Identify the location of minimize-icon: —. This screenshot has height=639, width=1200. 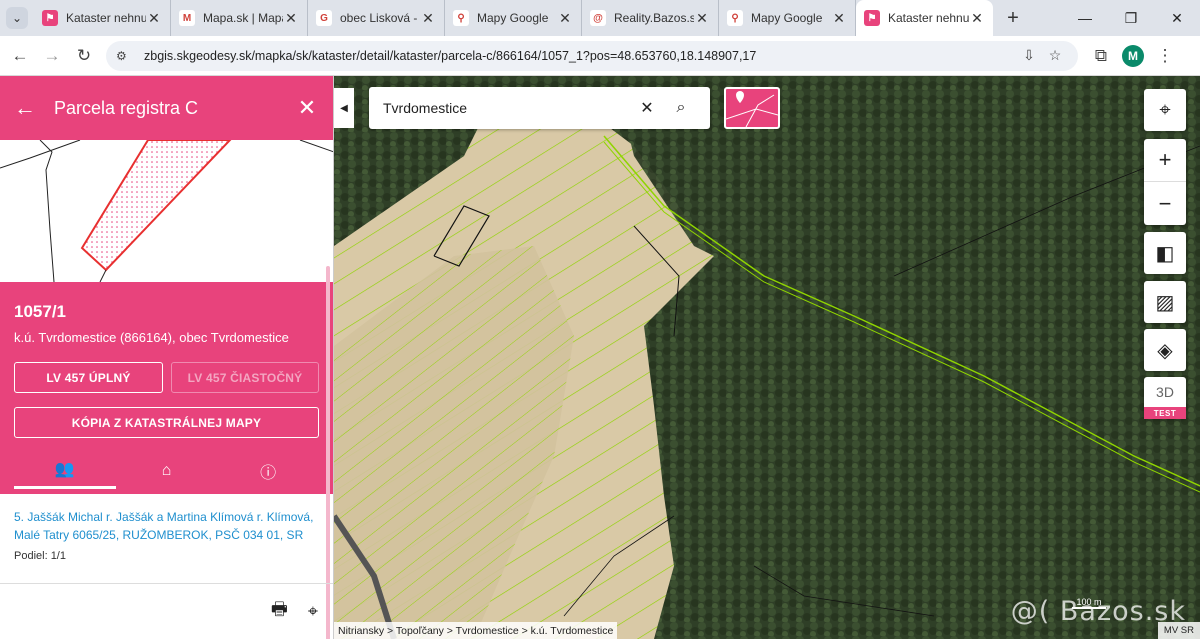
(1085, 18).